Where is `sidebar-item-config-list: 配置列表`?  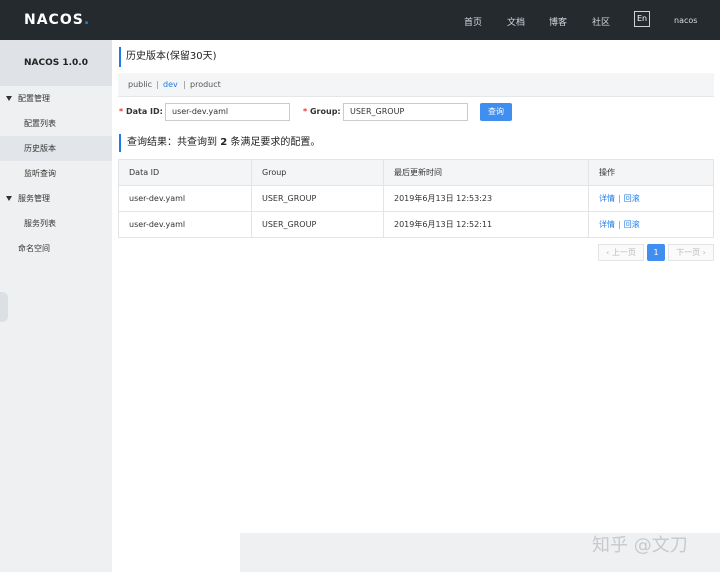
sidebar-item-config-list: 配置列表 is located at coordinates (56, 123).